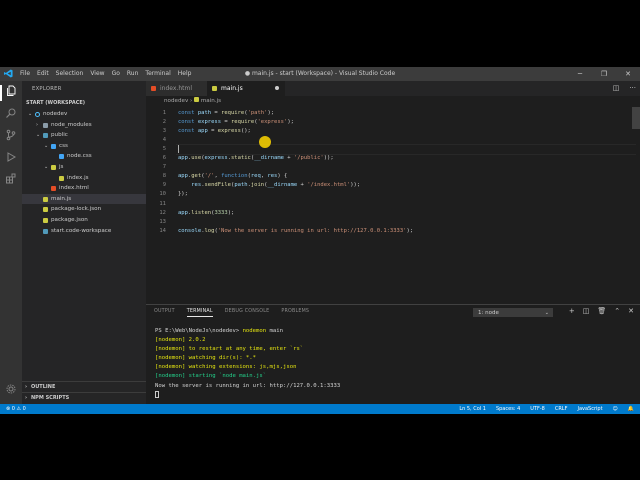  Describe the element at coordinates (162, 221) in the screenshot. I see `line-number: 13` at that location.